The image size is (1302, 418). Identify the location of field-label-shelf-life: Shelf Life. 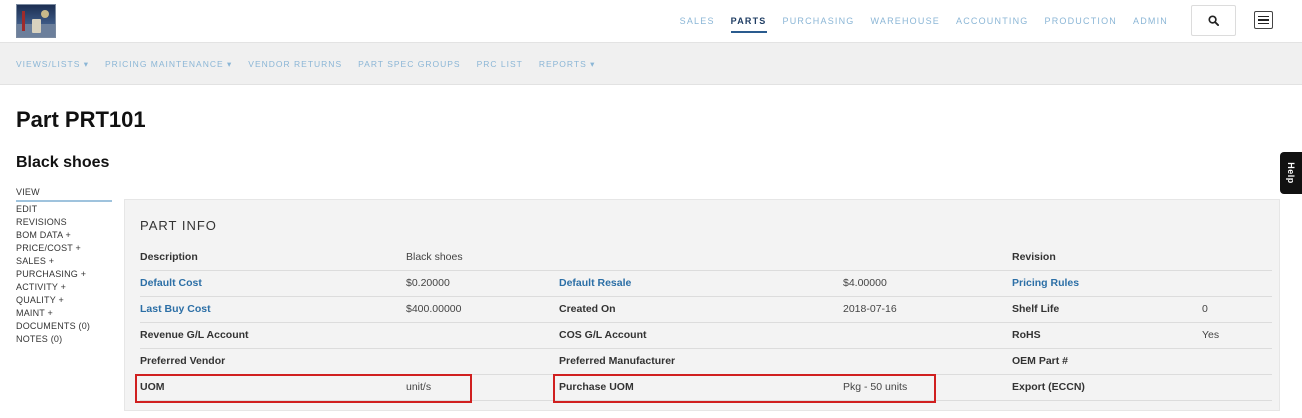
(1107, 309).